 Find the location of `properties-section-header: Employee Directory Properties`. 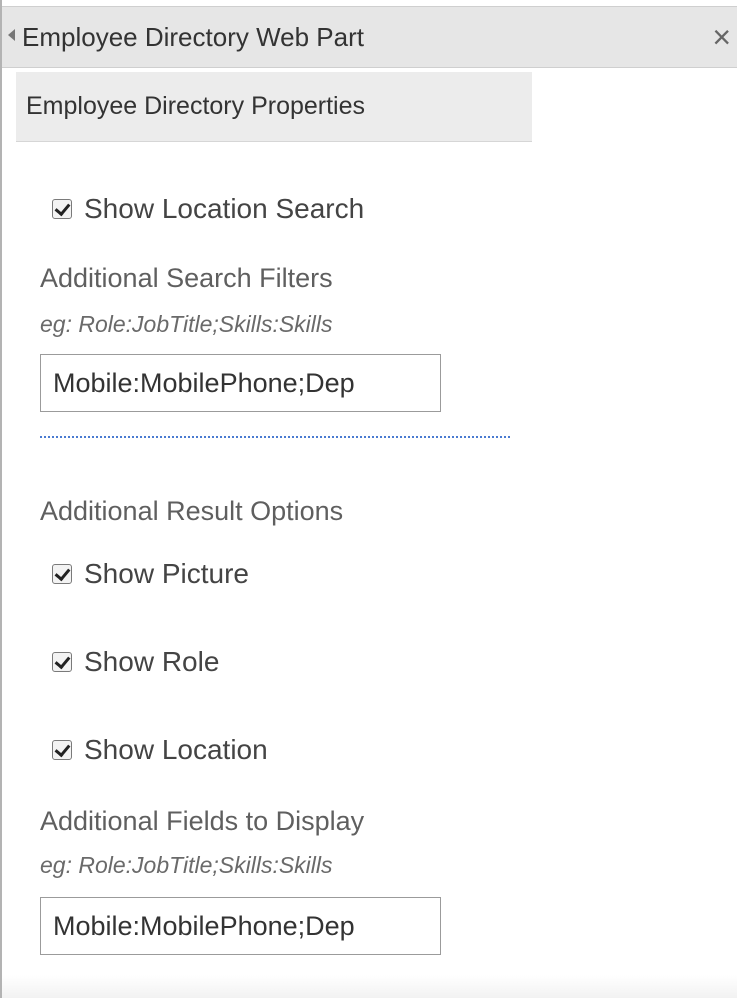

properties-section-header: Employee Directory Properties is located at coordinates (274, 107).